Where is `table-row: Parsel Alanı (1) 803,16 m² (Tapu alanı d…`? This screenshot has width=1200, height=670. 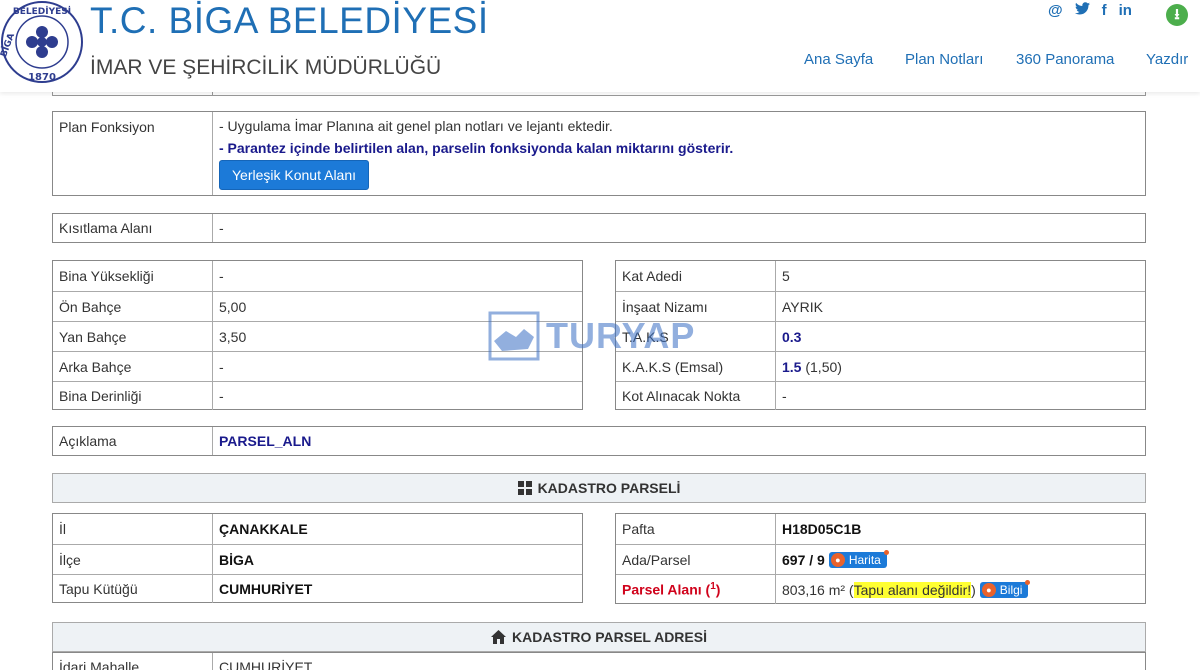
table-row: Parsel Alanı (1) 803,16 m² (Tapu alanı d… is located at coordinates (880, 589).